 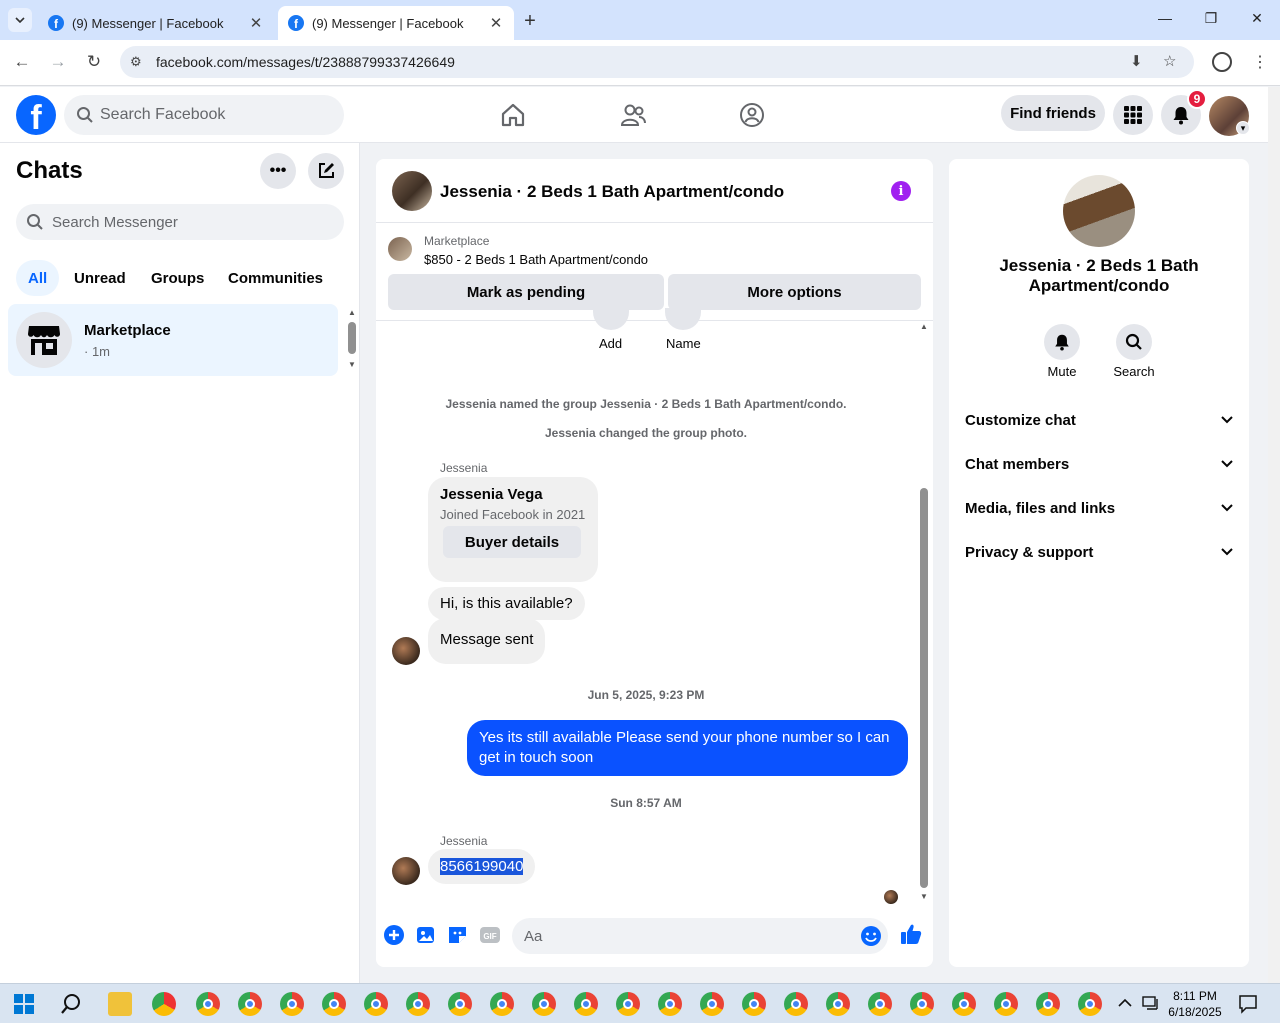 I want to click on find-friends-button: Find friends, so click(x=1053, y=113).